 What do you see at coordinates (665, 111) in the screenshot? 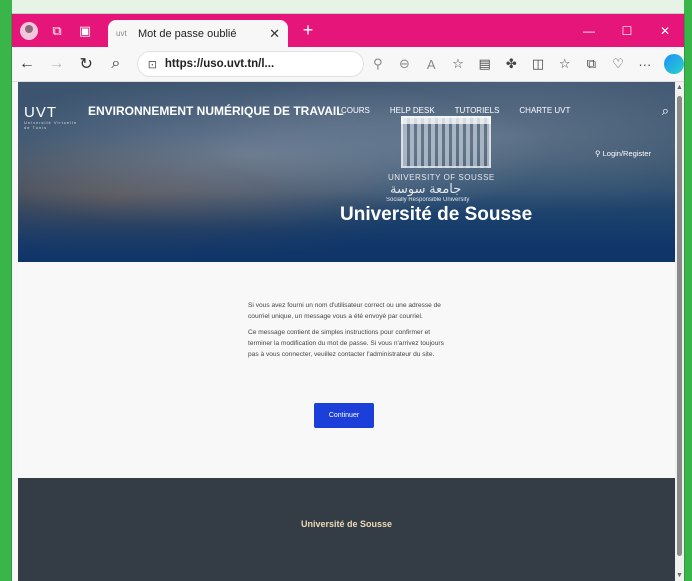
I see `site-search-icon: ⌕` at bounding box center [665, 111].